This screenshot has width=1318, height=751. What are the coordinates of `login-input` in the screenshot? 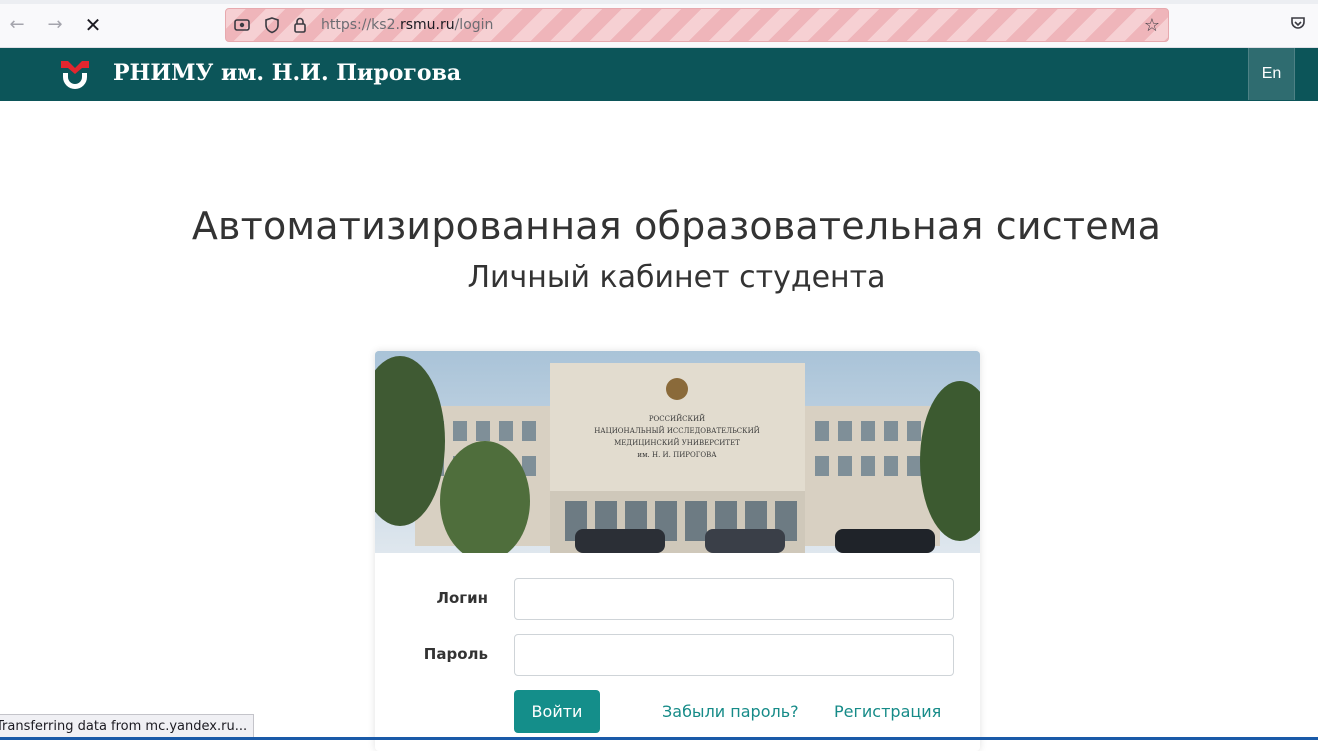 It's located at (734, 599).